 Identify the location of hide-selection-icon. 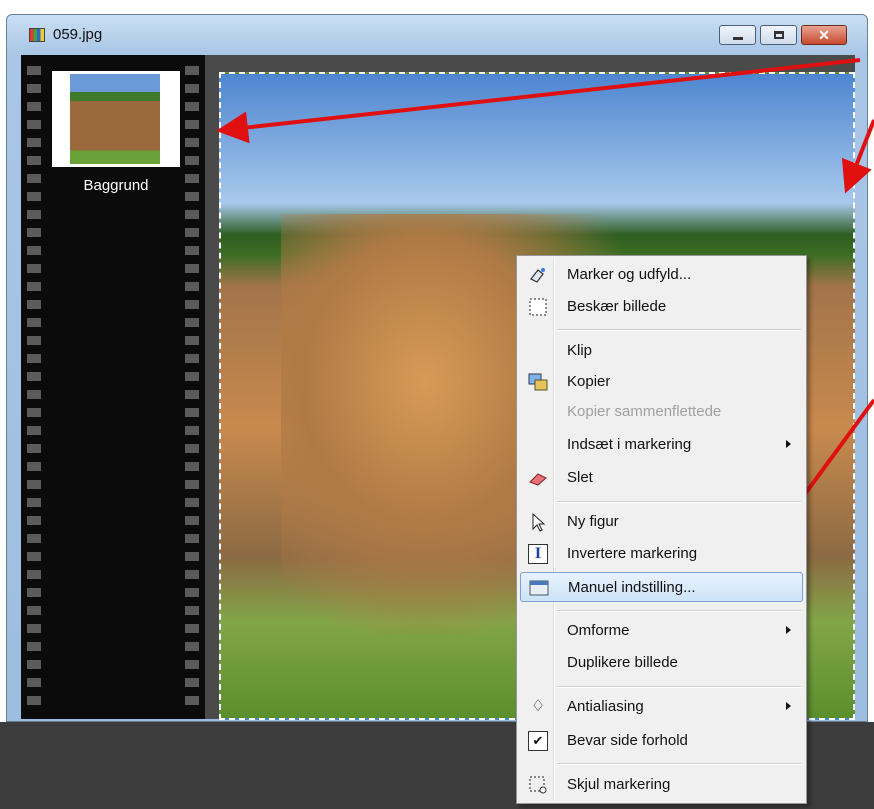
(538, 785).